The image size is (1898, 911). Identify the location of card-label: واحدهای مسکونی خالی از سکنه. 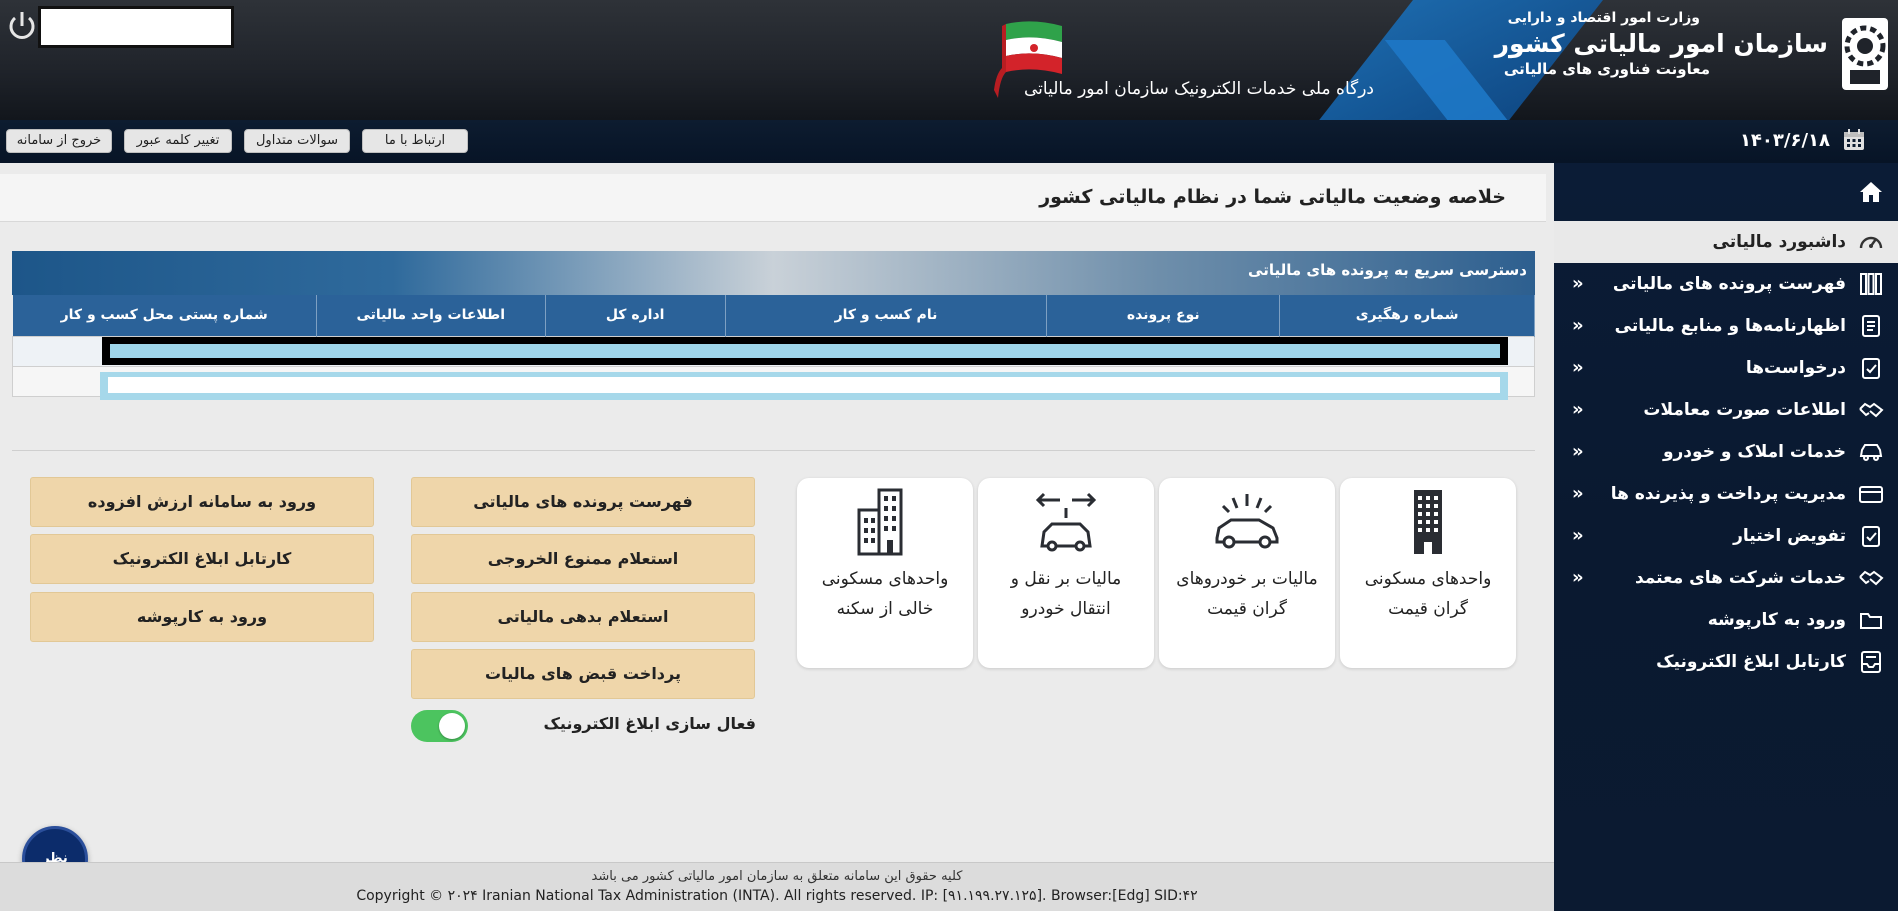
(885, 594).